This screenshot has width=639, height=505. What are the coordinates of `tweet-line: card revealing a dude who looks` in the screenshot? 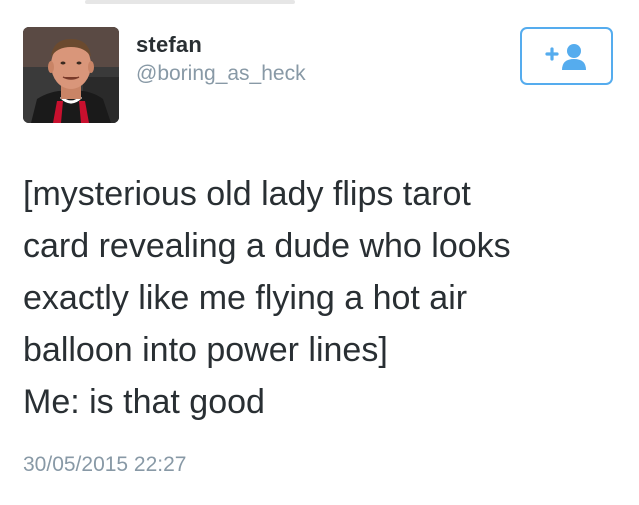 It's located at (267, 246).